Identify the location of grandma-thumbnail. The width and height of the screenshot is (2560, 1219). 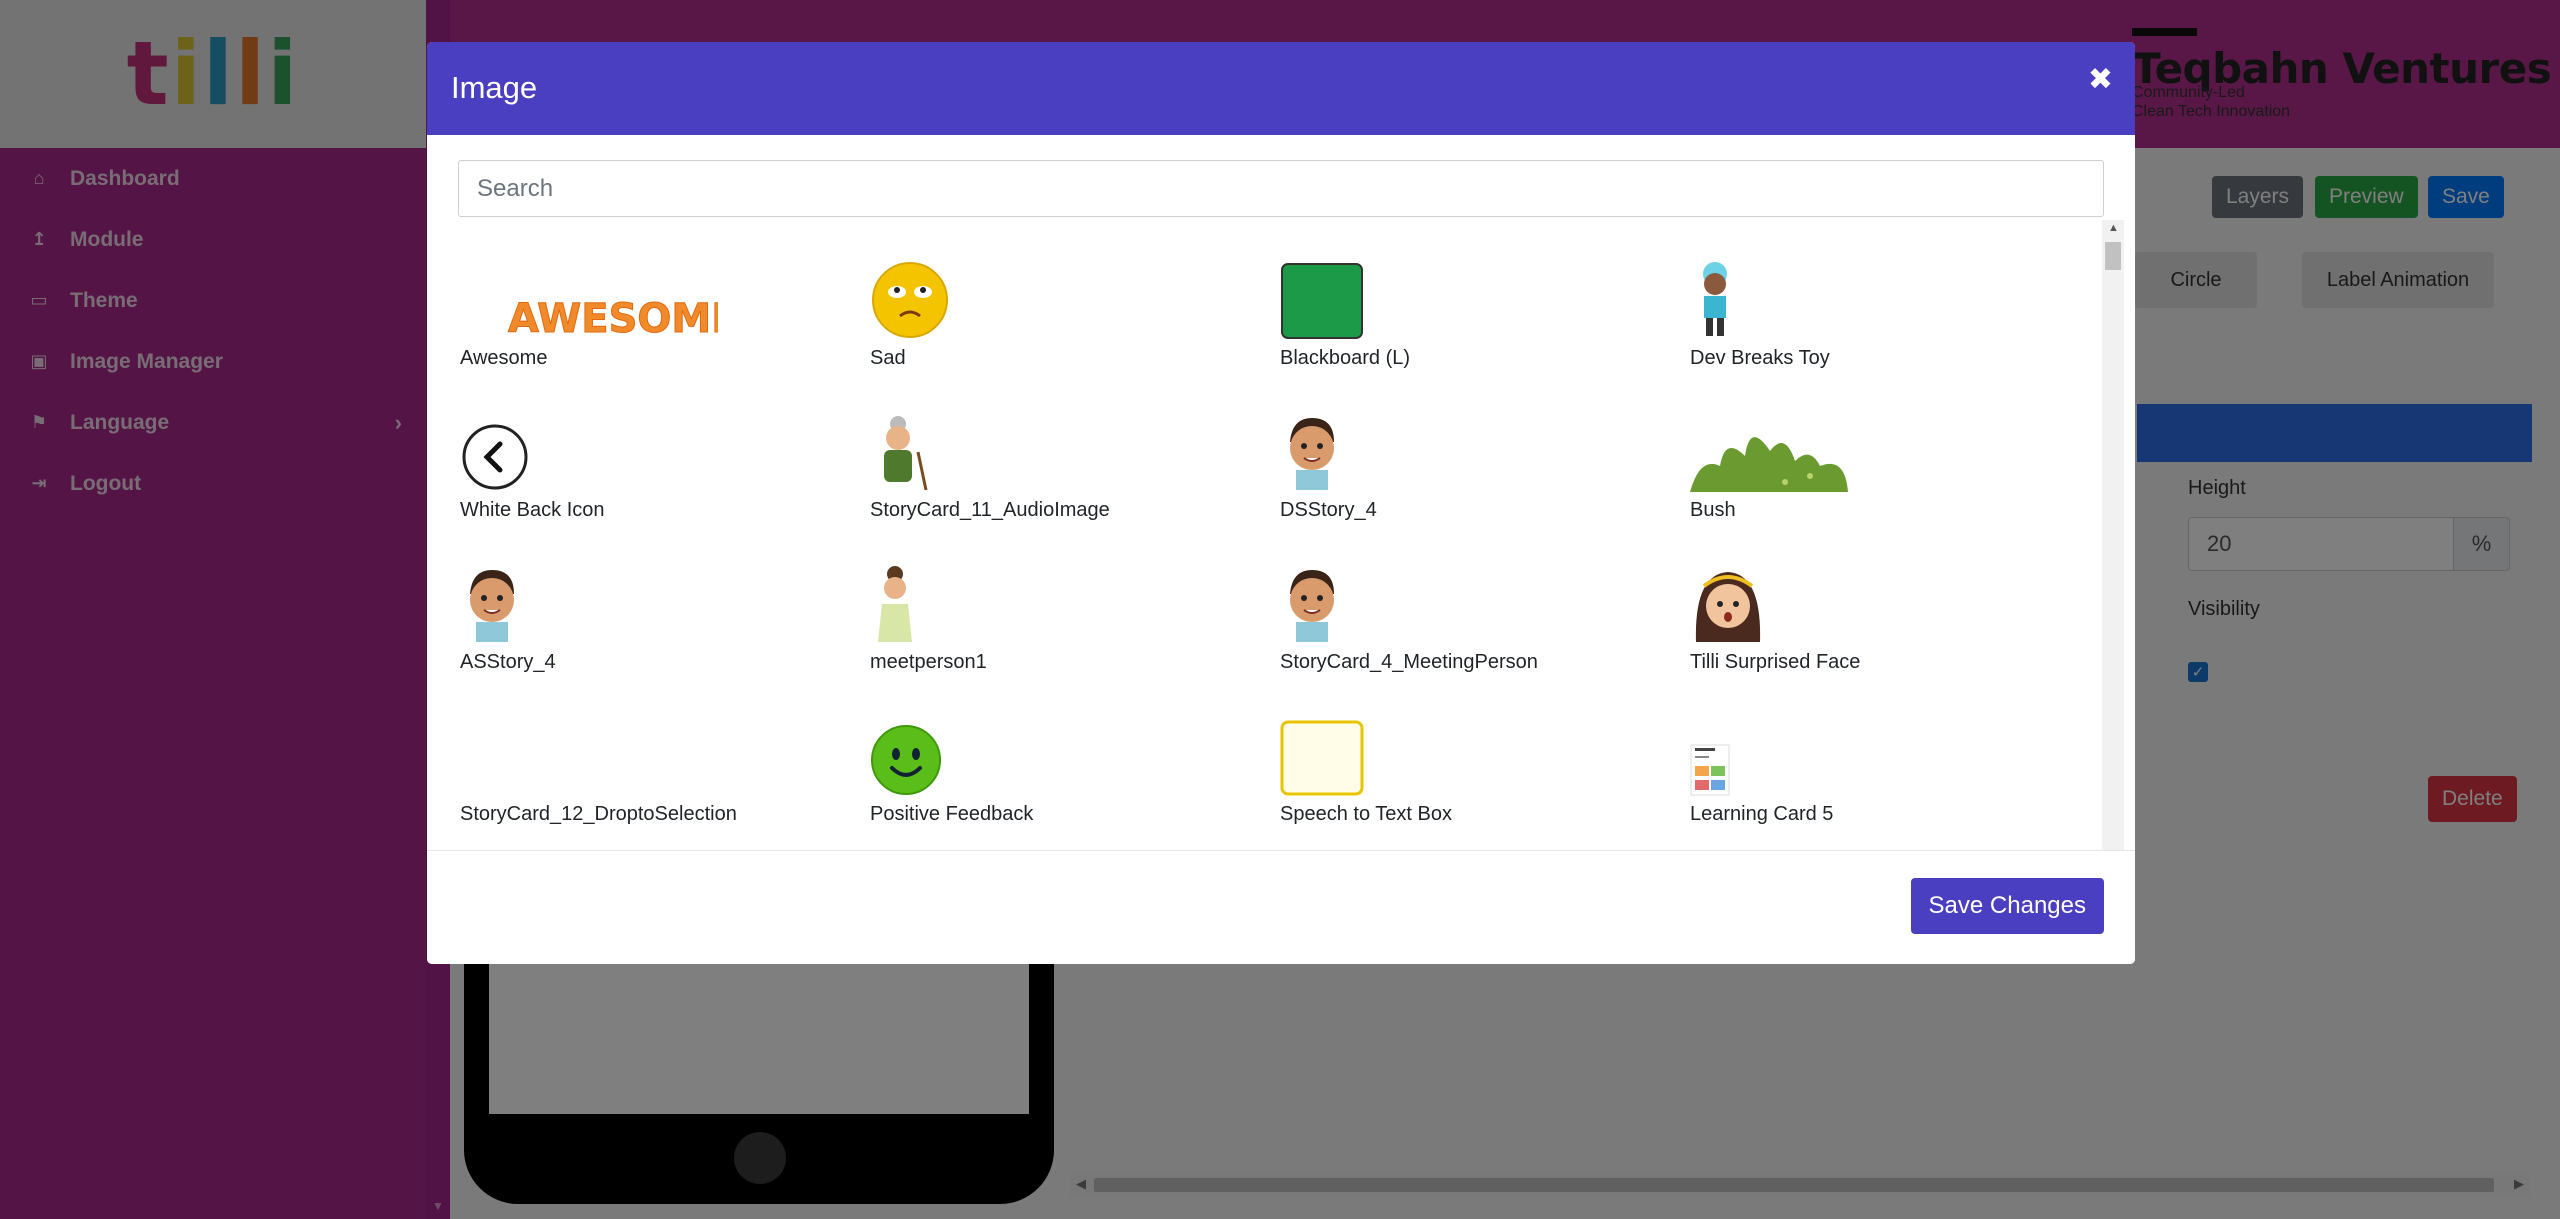
(900, 449).